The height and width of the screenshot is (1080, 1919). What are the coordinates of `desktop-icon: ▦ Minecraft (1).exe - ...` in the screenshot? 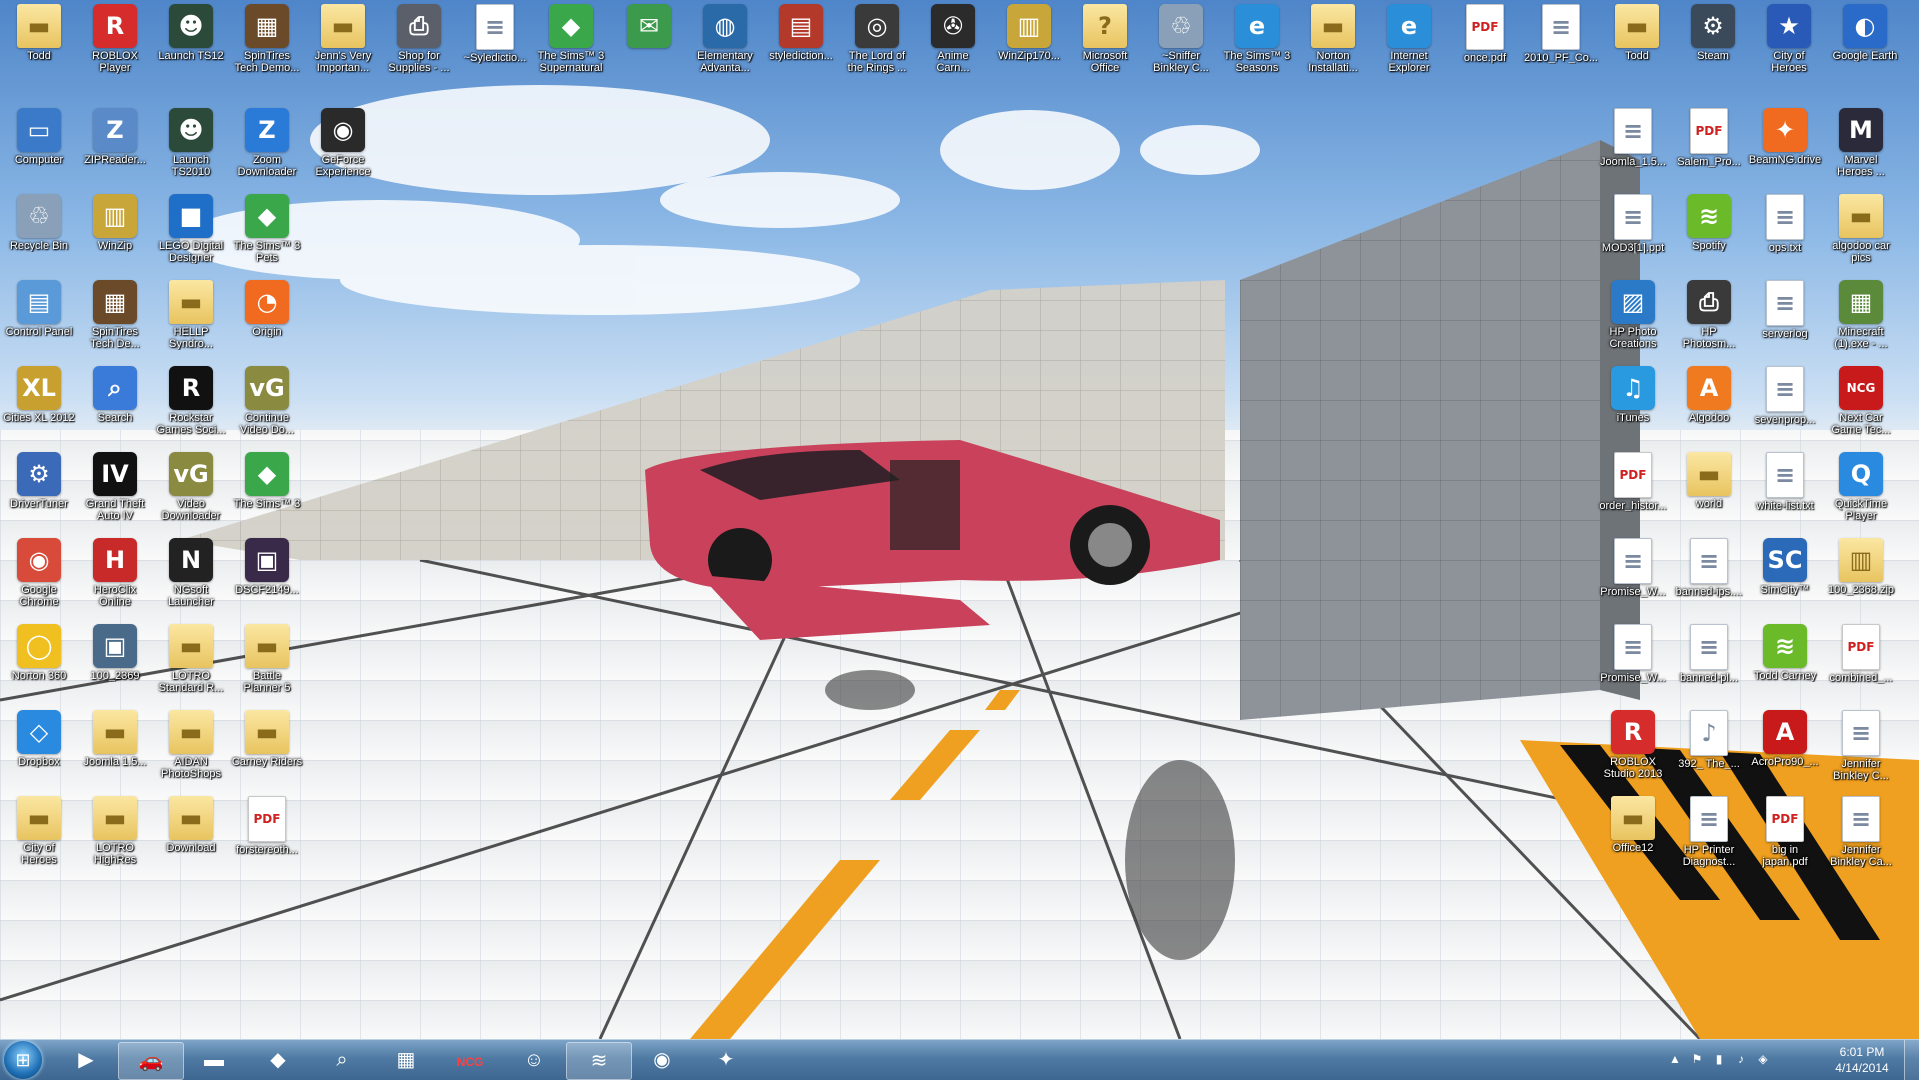 It's located at (1861, 328).